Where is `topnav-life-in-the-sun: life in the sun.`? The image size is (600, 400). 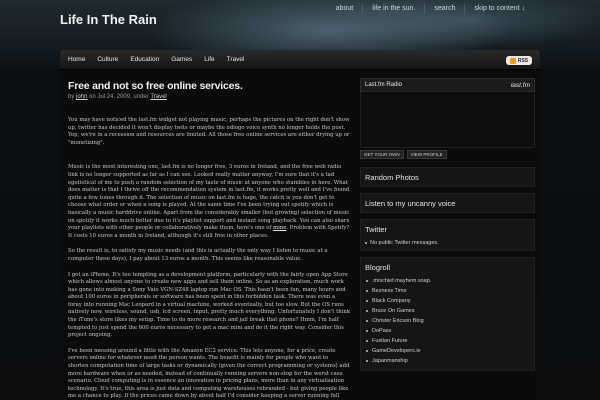 topnav-life-in-the-sun: life in the sun. is located at coordinates (393, 8).